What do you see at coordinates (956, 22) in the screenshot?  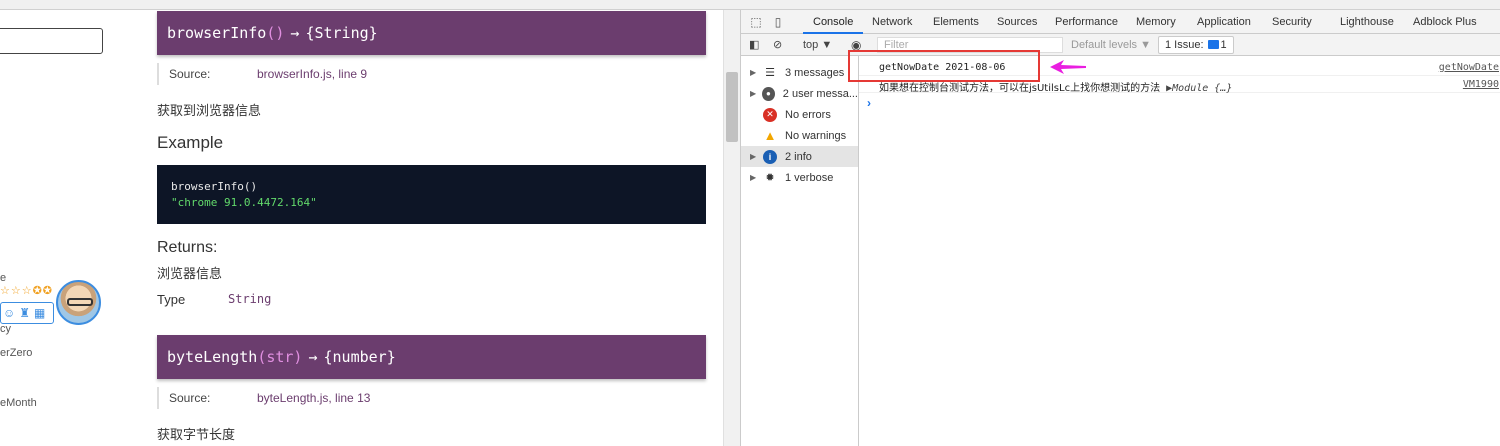 I see `tab-elements: Elements` at bounding box center [956, 22].